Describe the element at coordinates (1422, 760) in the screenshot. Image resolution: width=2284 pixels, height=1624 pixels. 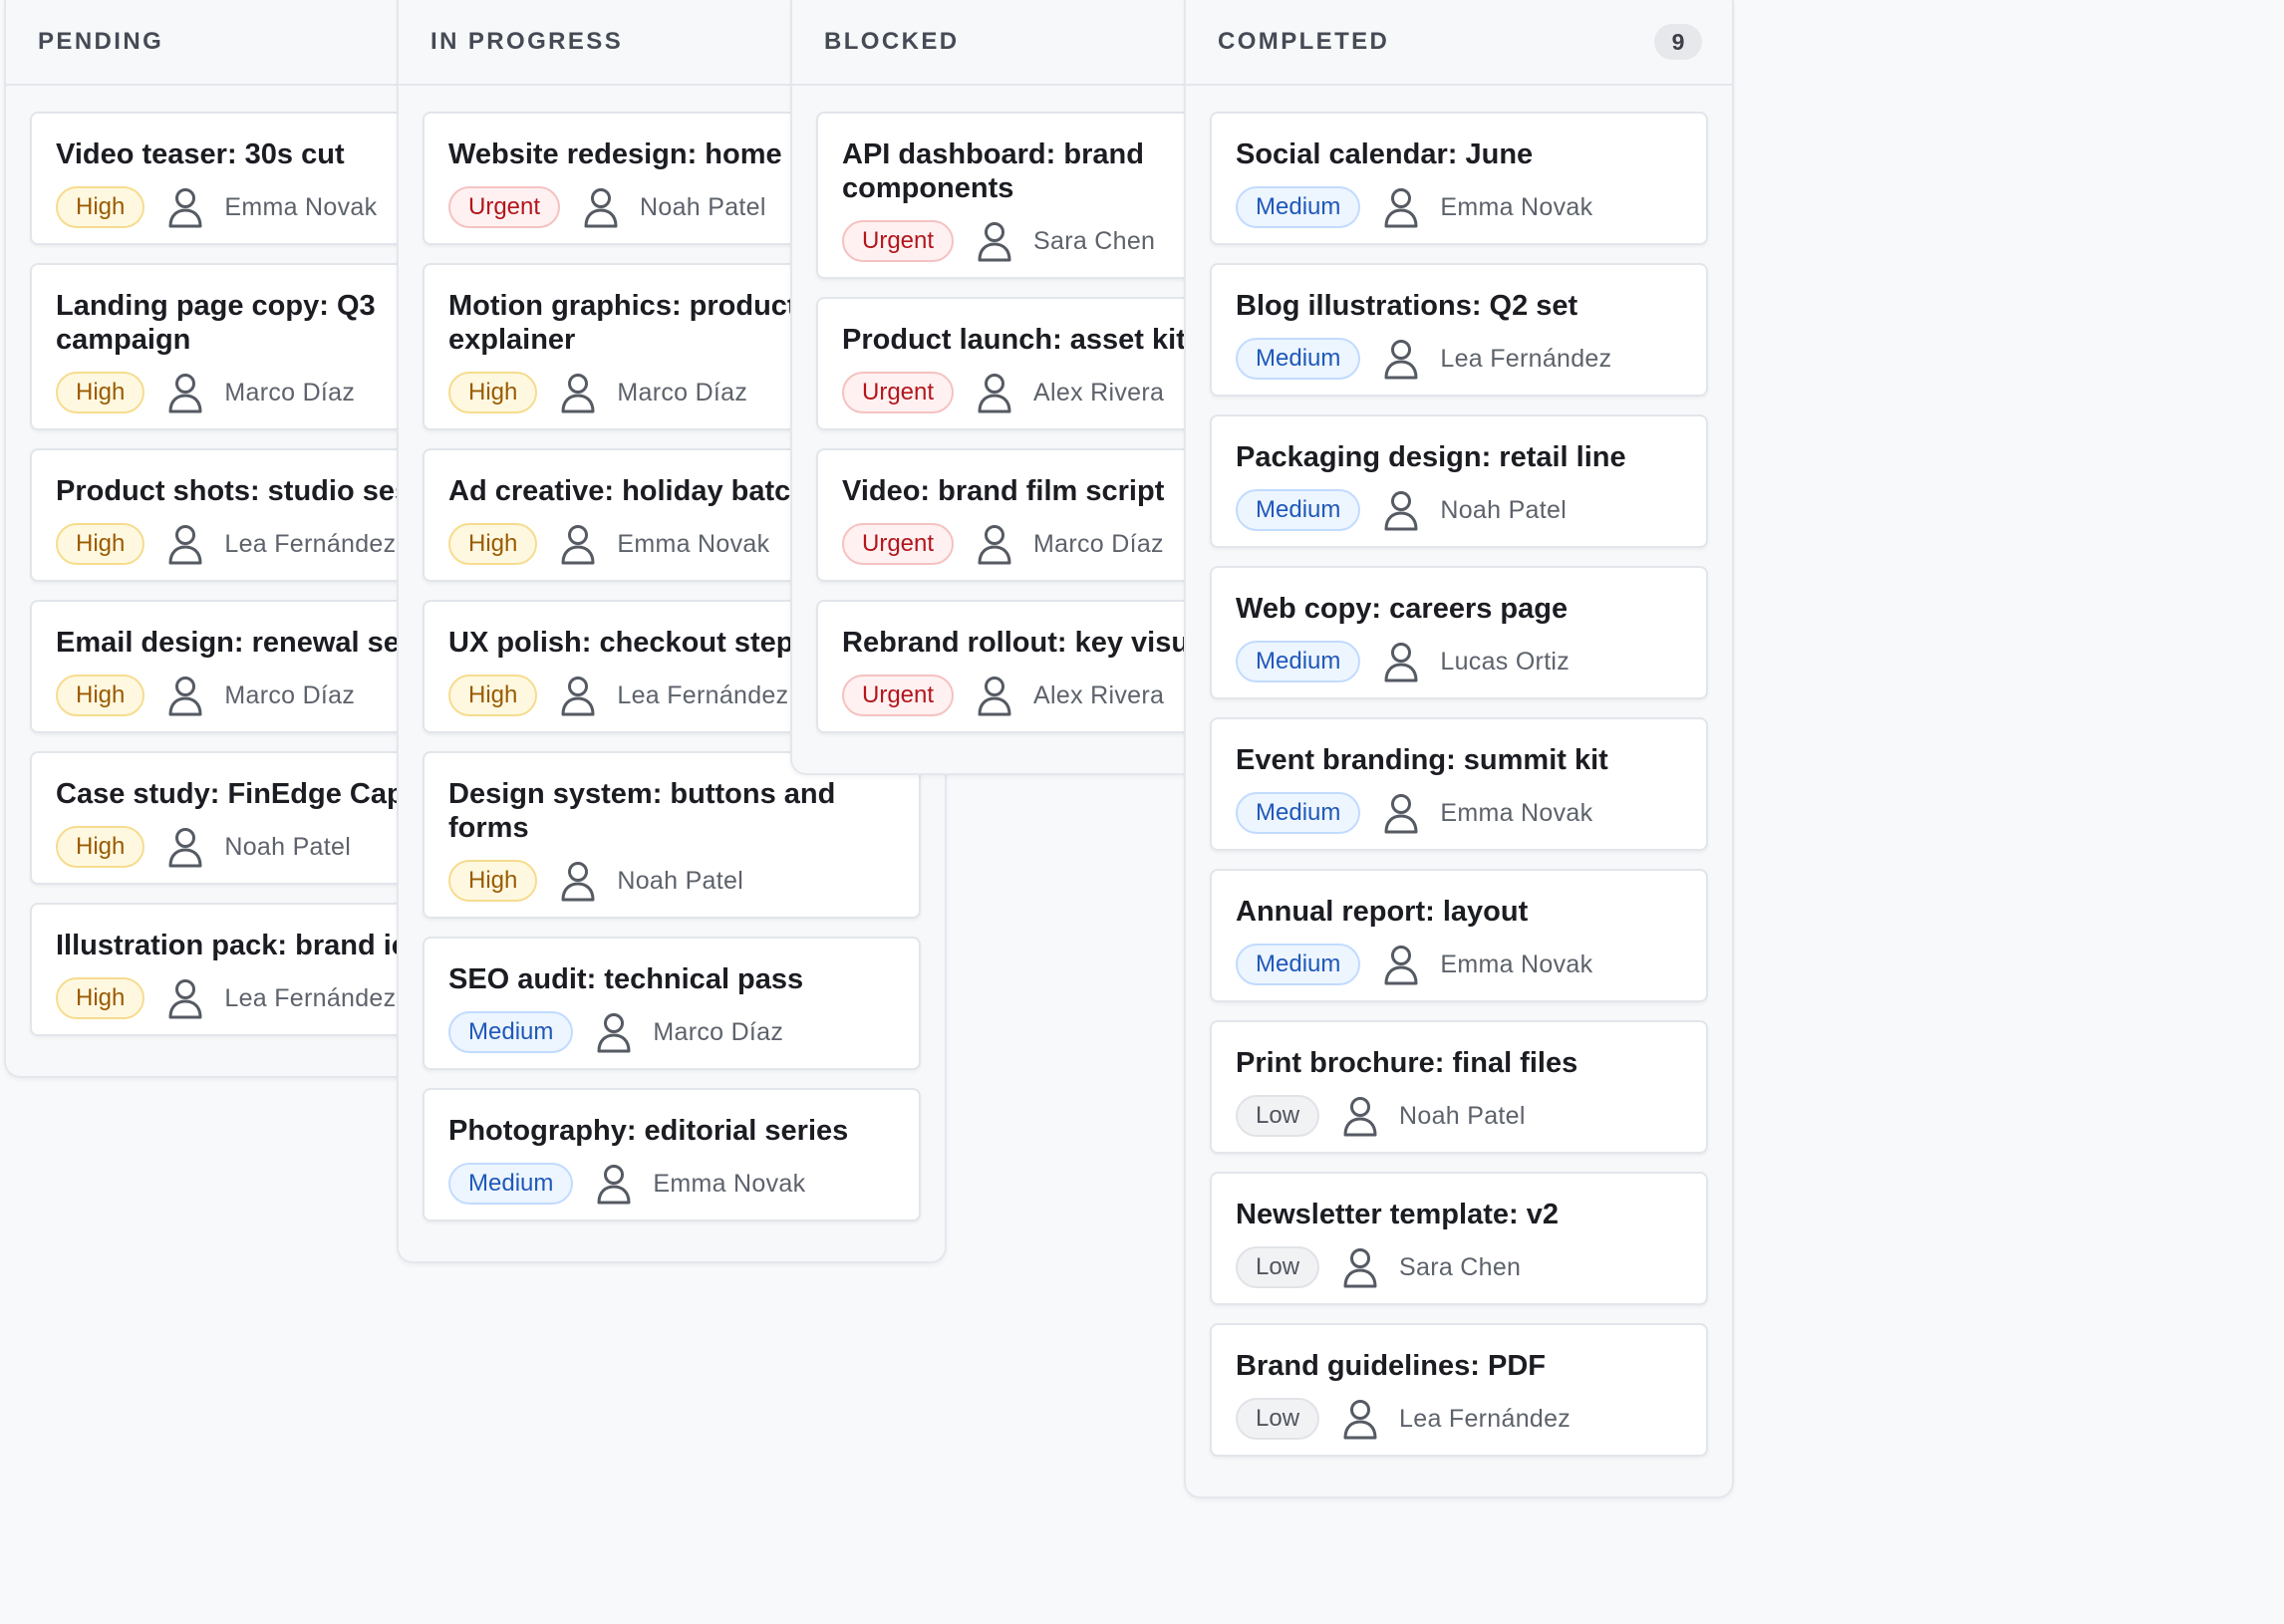
I see `task-title: Event branding: summit kit` at that location.